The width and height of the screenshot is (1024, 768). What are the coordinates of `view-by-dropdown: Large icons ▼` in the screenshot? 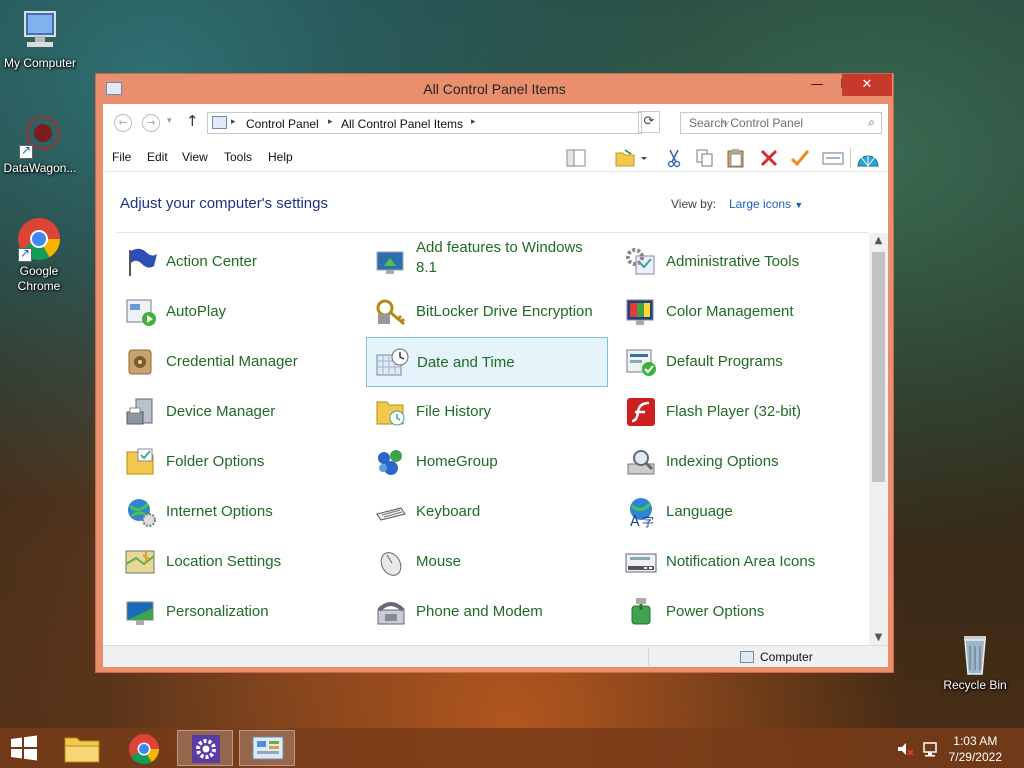 It's located at (766, 204).